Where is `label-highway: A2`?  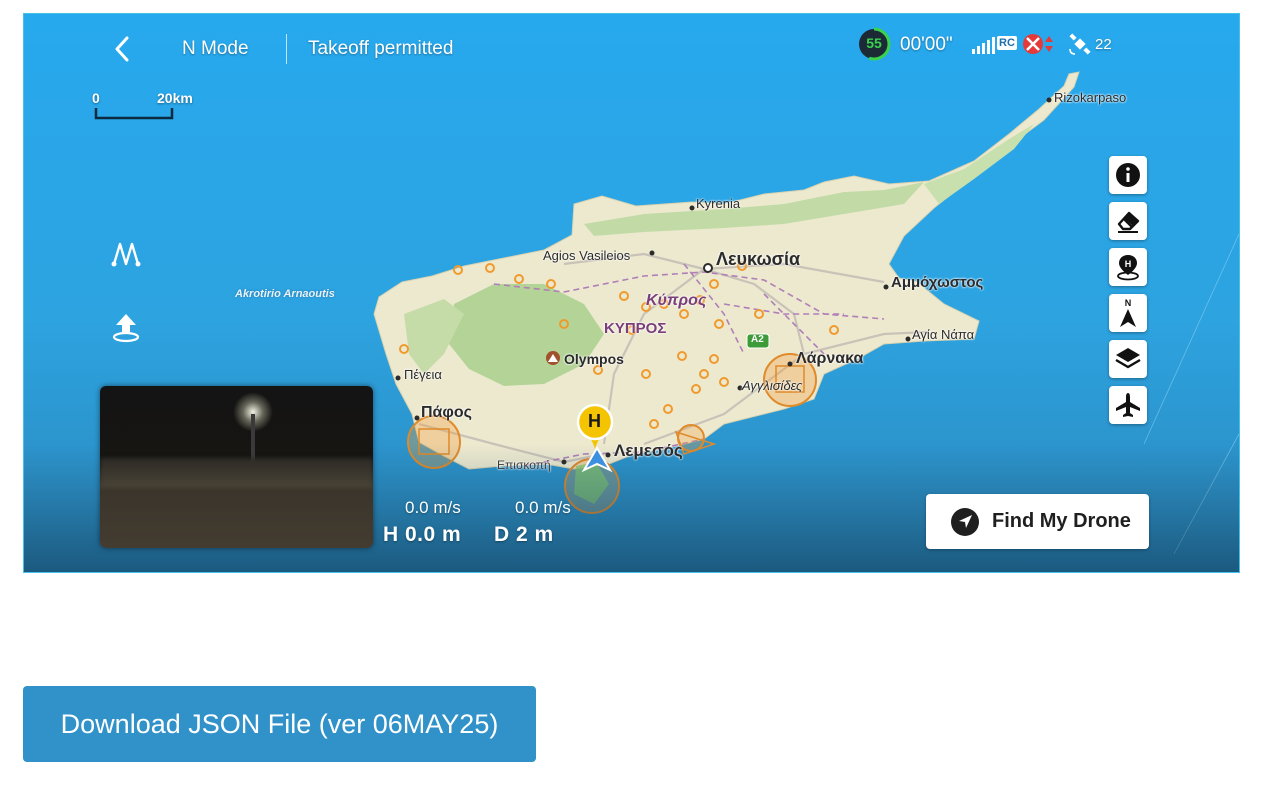 label-highway: A2 is located at coordinates (757, 339).